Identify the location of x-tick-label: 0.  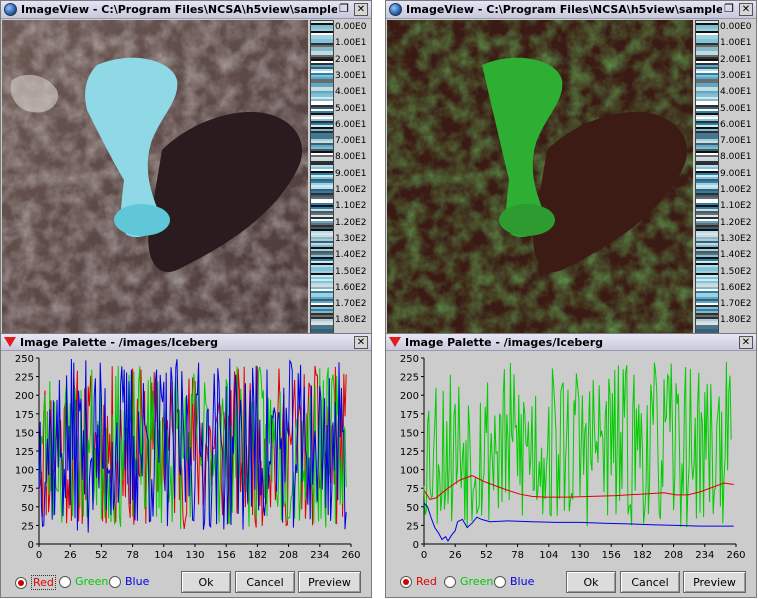
(39, 555).